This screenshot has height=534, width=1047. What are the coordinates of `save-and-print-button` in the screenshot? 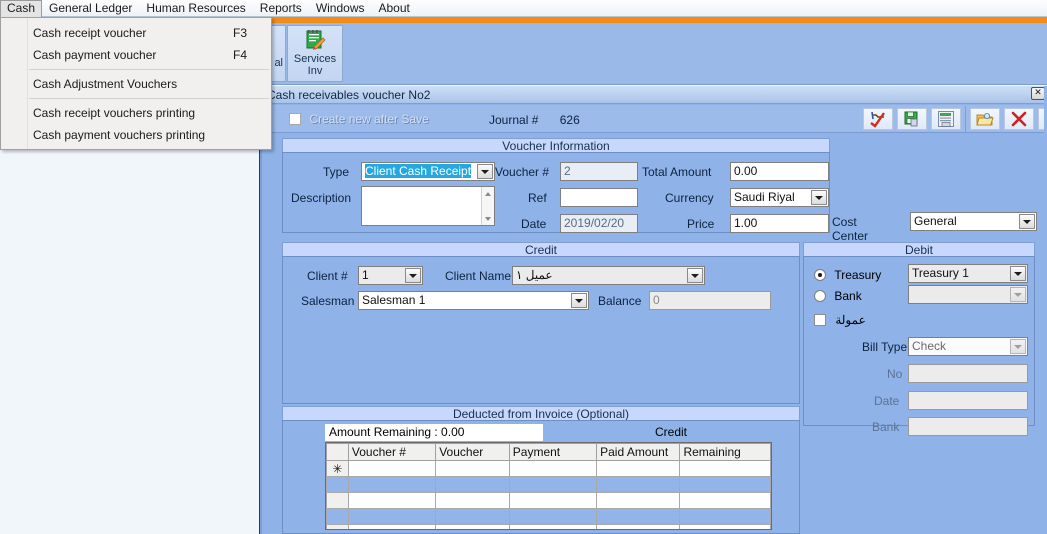 It's located at (946, 119).